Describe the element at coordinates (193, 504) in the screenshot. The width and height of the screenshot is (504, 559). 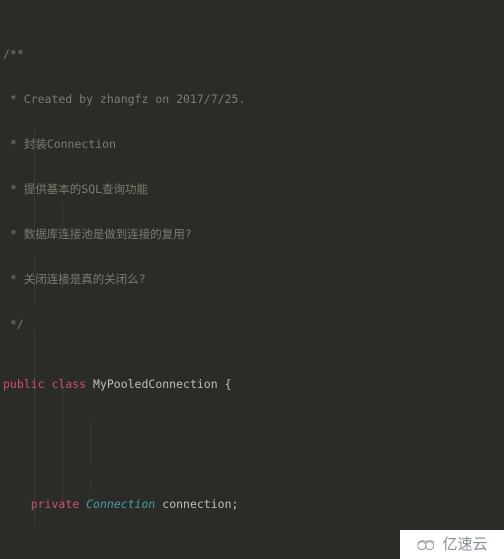
I see `code-token-identifier: connection` at that location.